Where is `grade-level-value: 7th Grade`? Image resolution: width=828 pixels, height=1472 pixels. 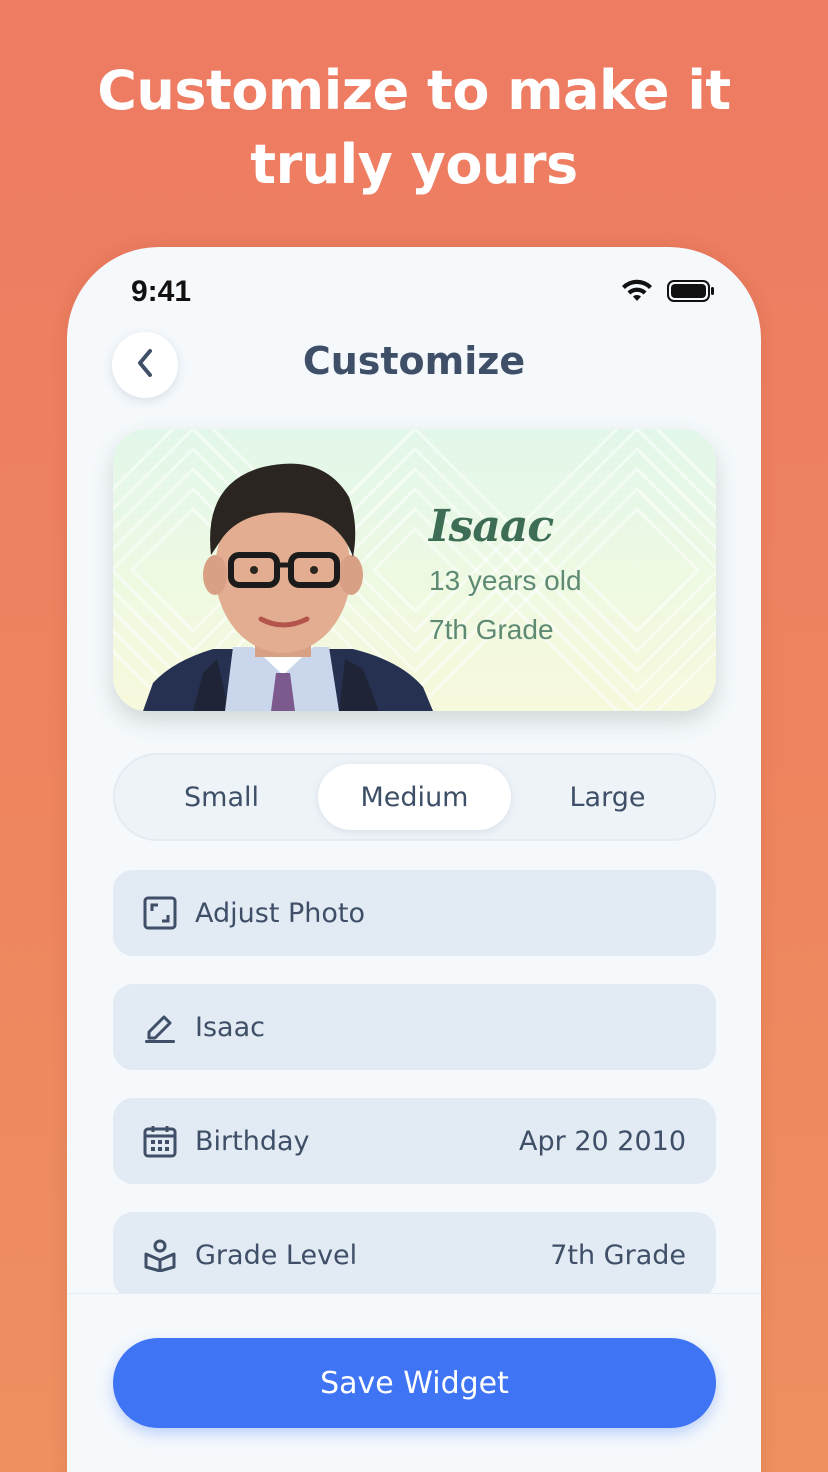
grade-level-value: 7th Grade is located at coordinates (618, 1255).